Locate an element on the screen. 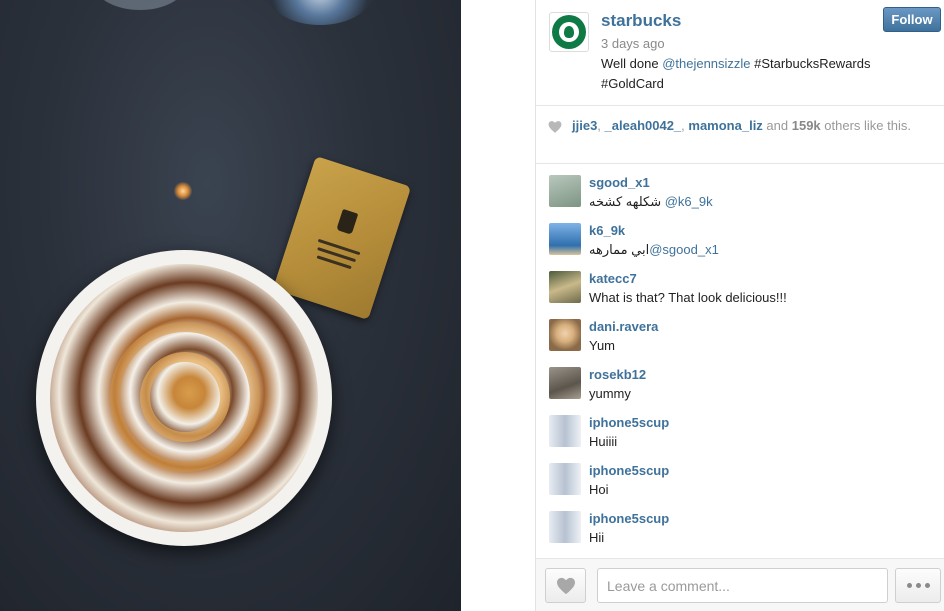 The width and height of the screenshot is (944, 611). comment-footer is located at coordinates (740, 584).